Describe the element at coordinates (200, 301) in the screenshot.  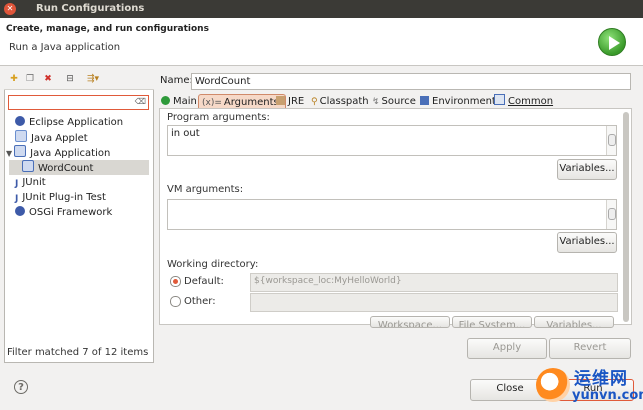
I see `other-label: Other:` at that location.